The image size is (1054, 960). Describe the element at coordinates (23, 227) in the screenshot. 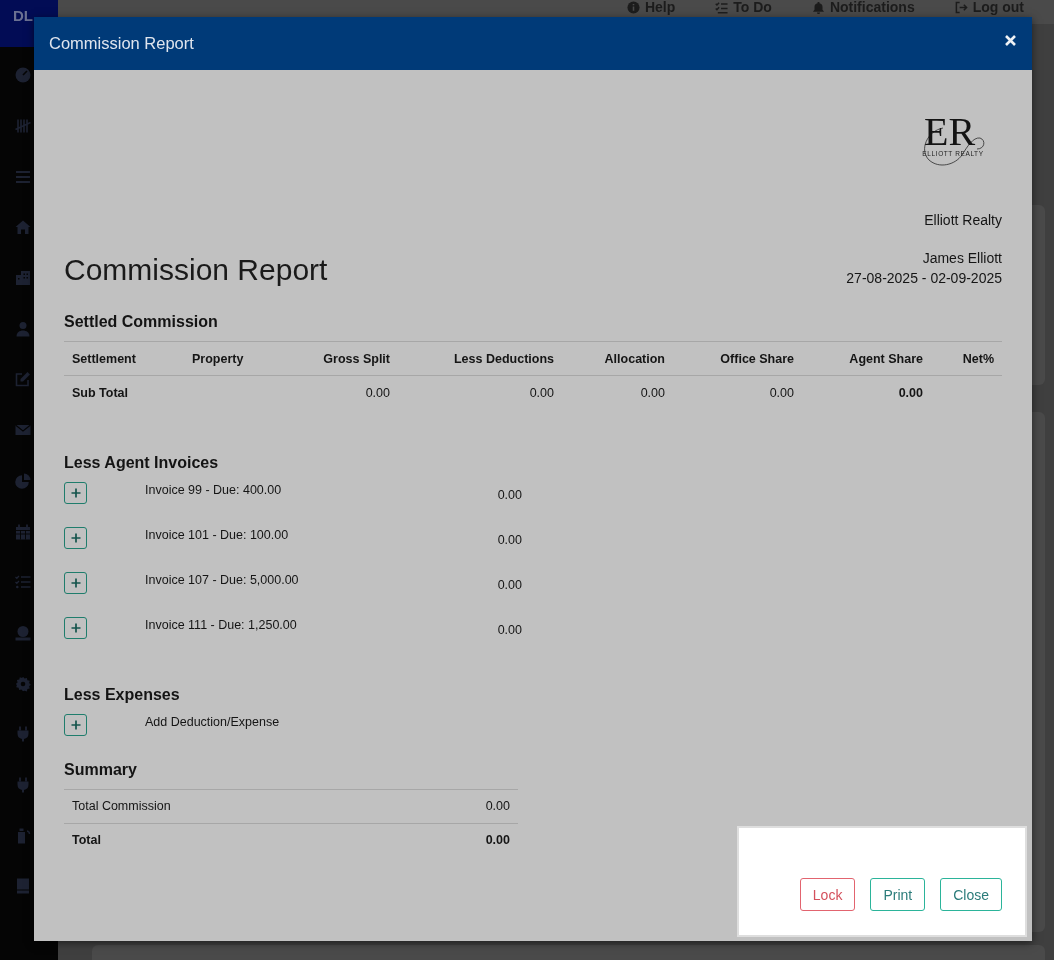

I see `home-icon` at that location.